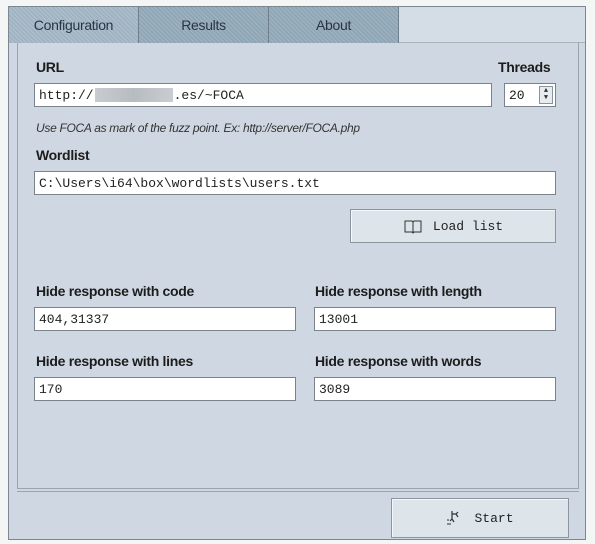 The image size is (595, 544). I want to click on hide-words-label: Hide response with words, so click(398, 361).